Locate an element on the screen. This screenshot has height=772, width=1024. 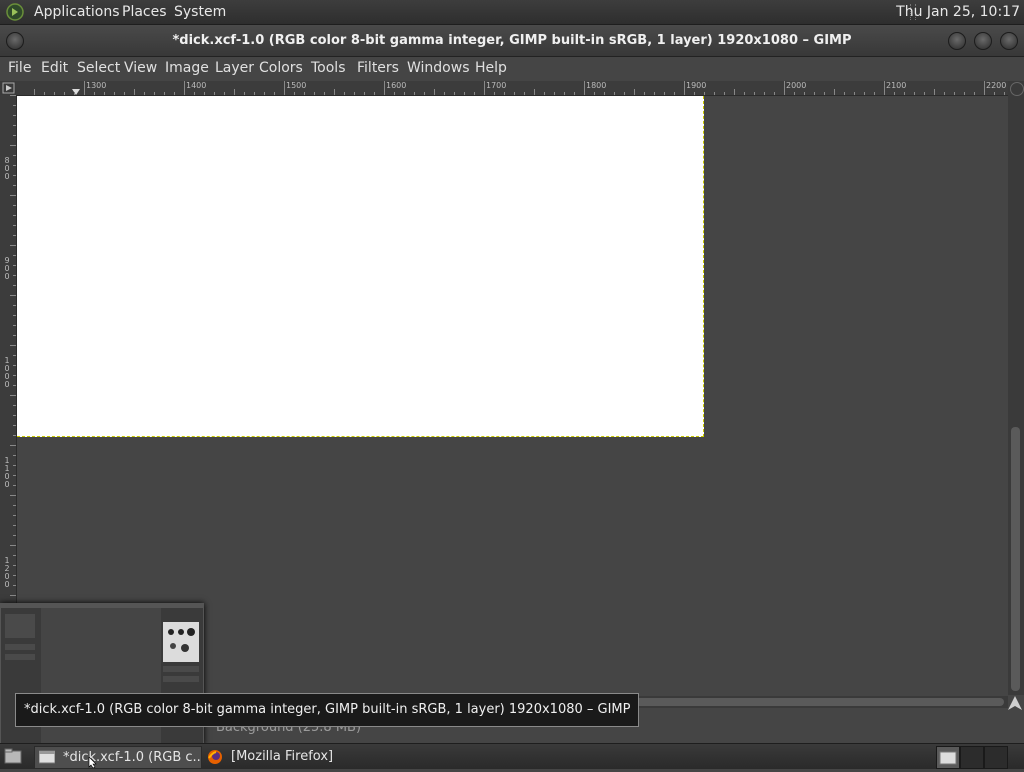
menu-system: System is located at coordinates (200, 12).